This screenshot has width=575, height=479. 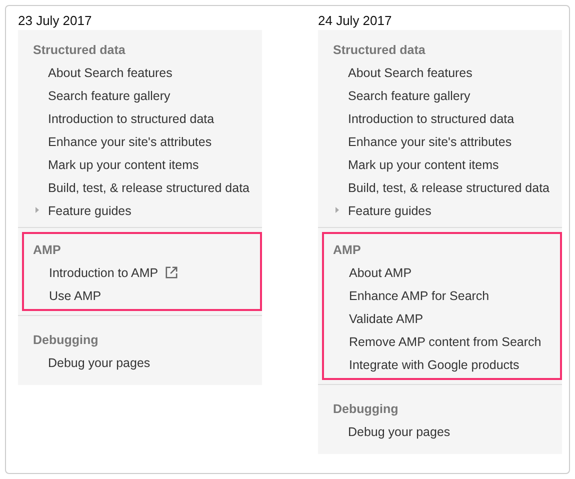 I want to click on nav-link: Validate AMP, so click(x=386, y=319).